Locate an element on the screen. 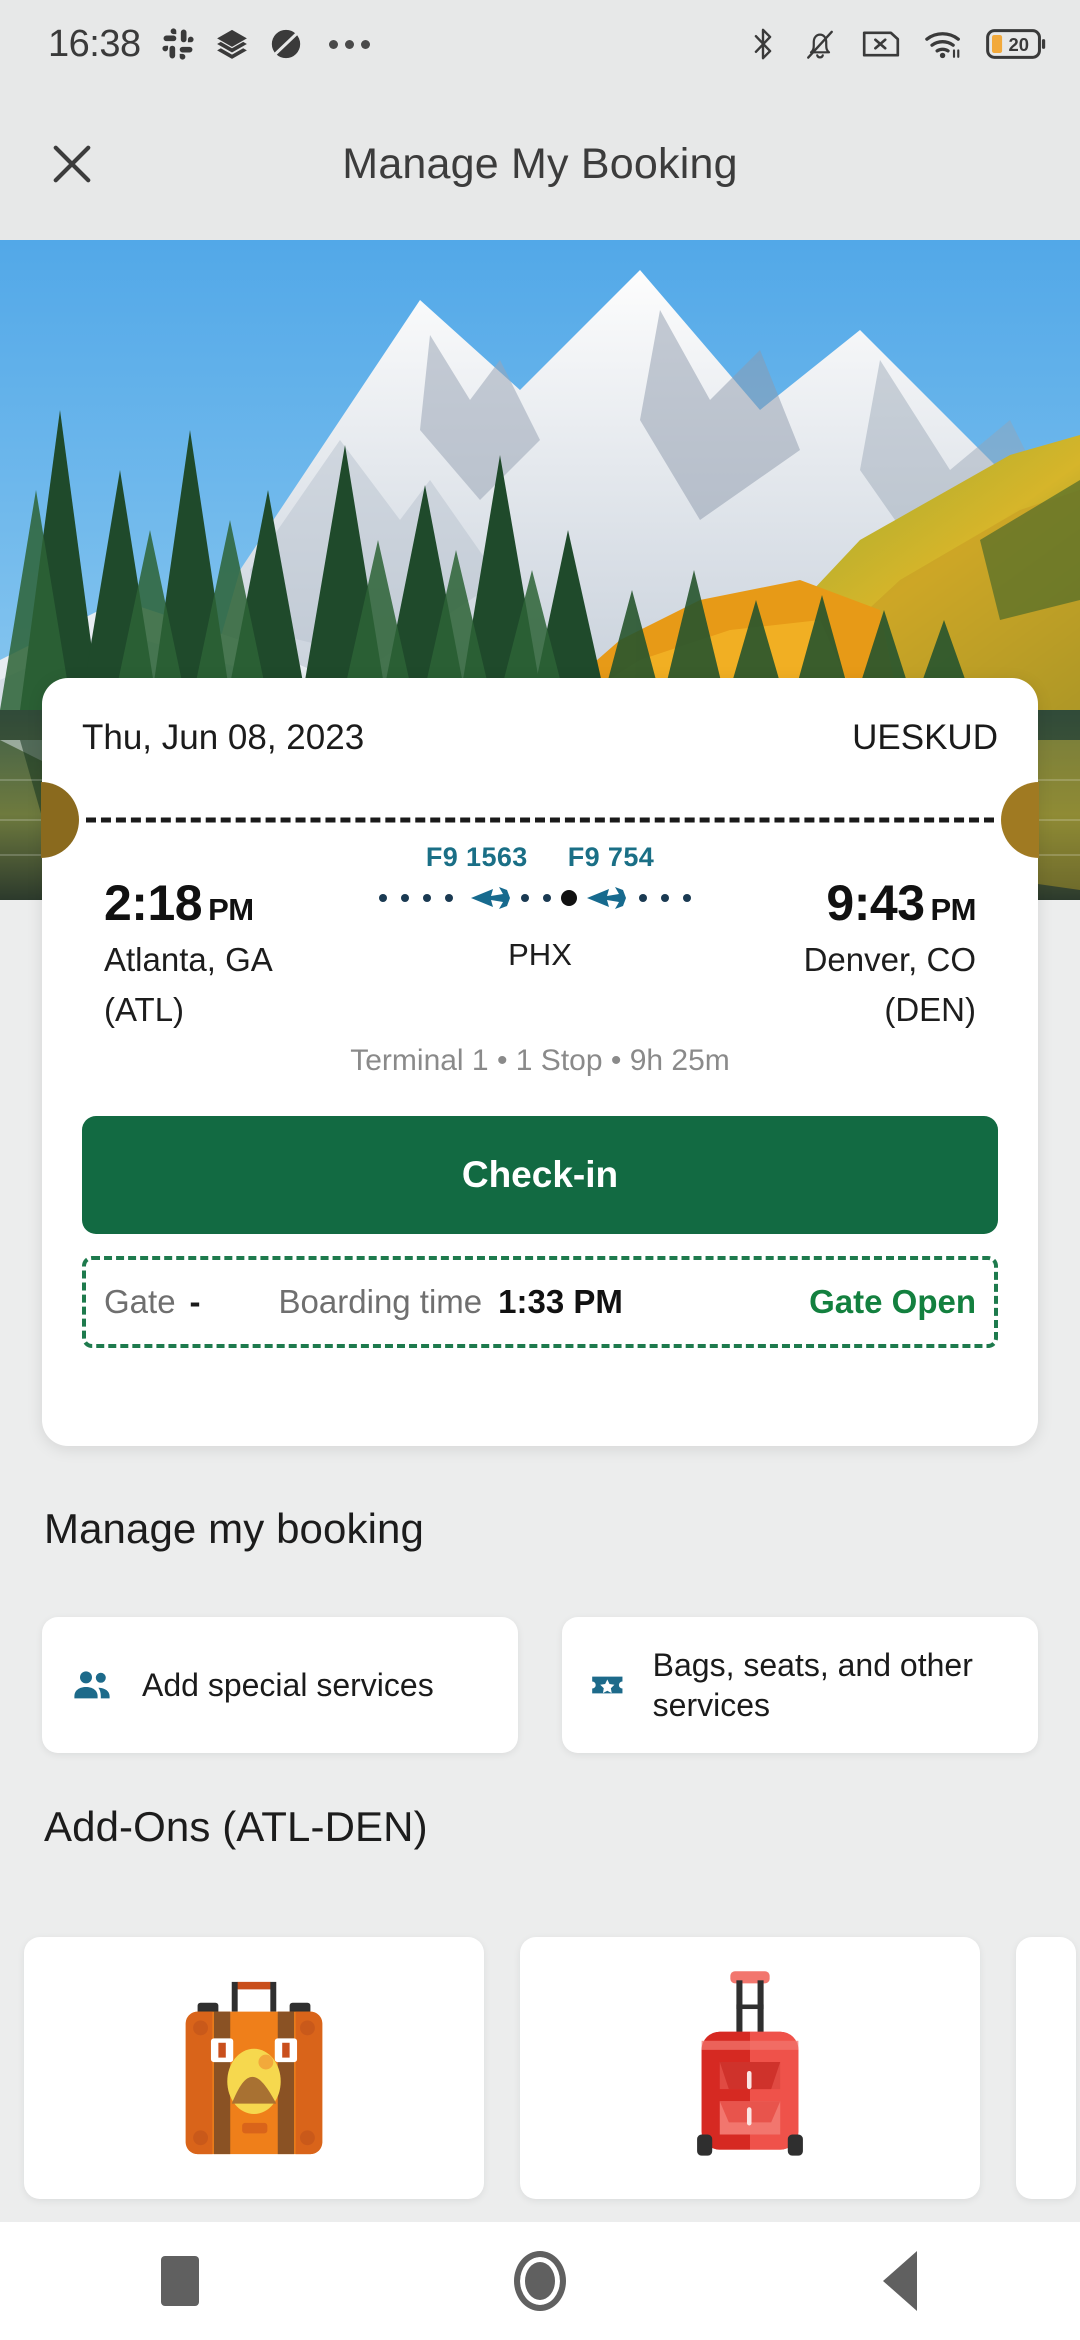 The height and width of the screenshot is (2340, 1080). arrival-city: Denver, CO is located at coordinates (889, 959).